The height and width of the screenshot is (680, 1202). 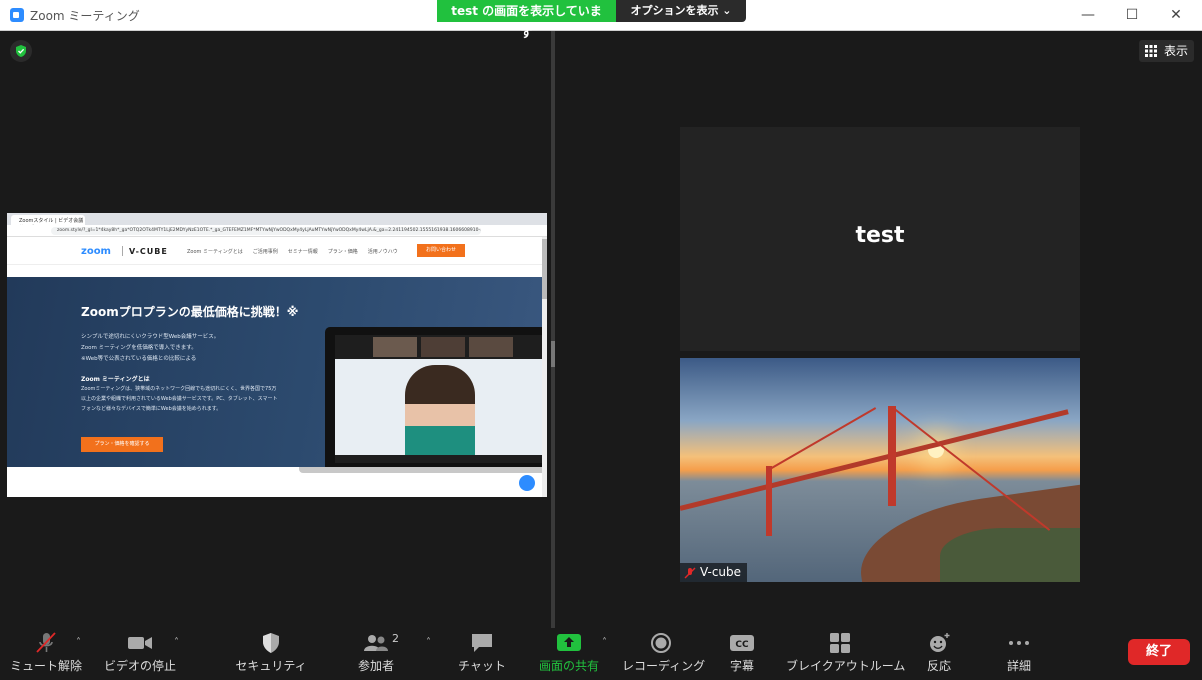 I want to click on hero-heading: Zoom ミーティングとは, so click(x=115, y=379).